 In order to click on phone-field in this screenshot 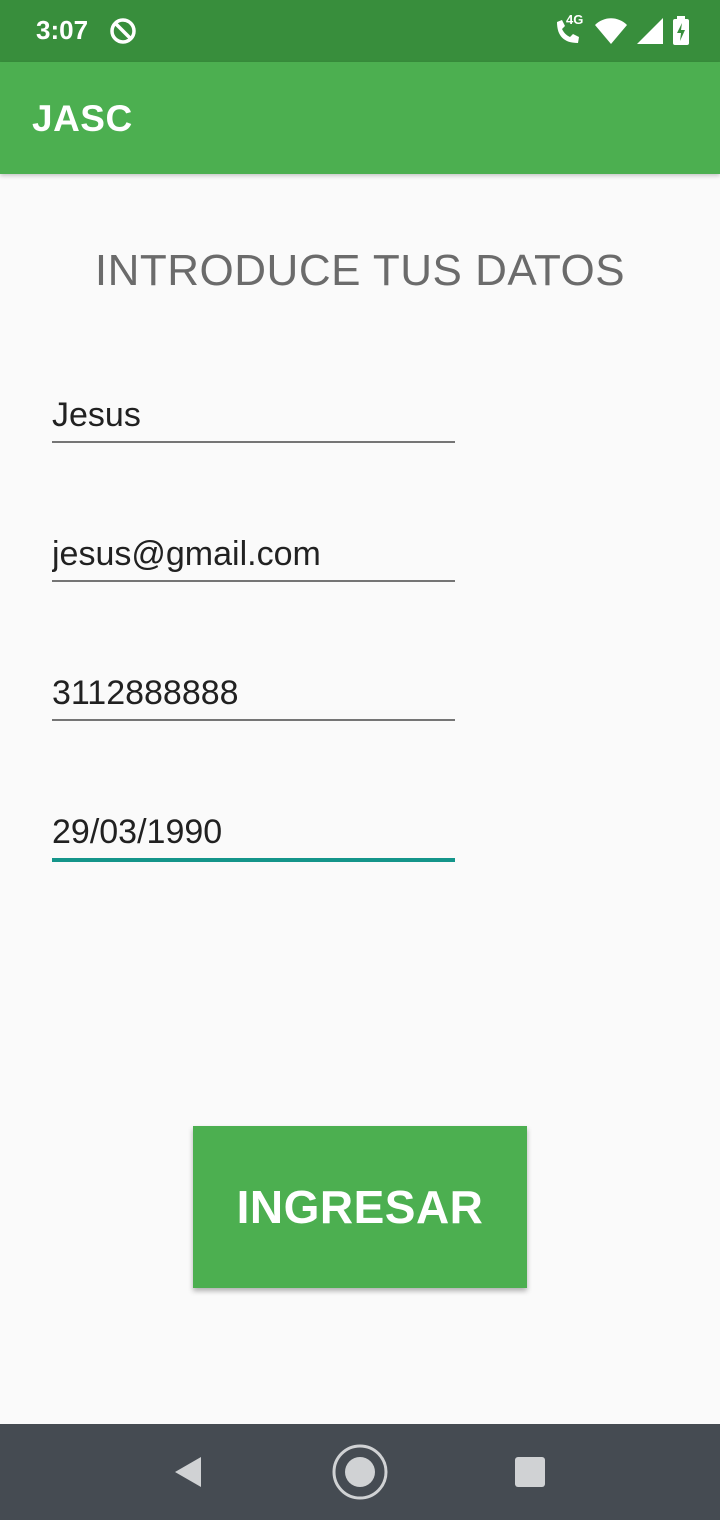, I will do `click(253, 690)`.